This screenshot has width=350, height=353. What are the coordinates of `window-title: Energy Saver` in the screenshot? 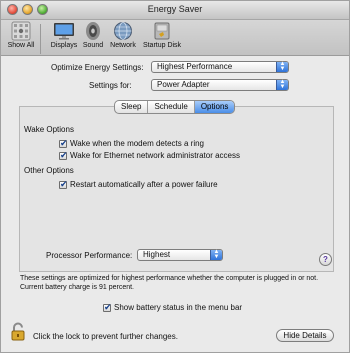 It's located at (175, 9).